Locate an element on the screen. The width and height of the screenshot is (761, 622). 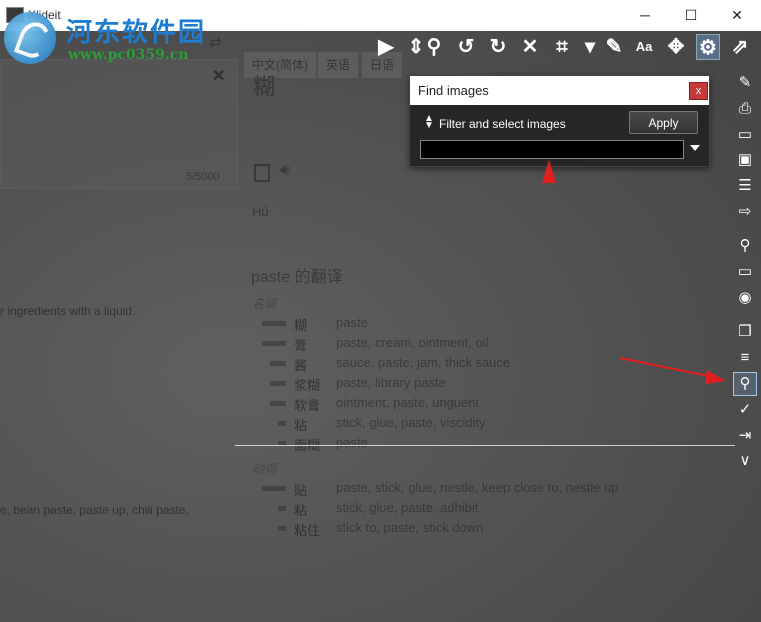
dropdown-icon: ▾ is located at coordinates (590, 47).